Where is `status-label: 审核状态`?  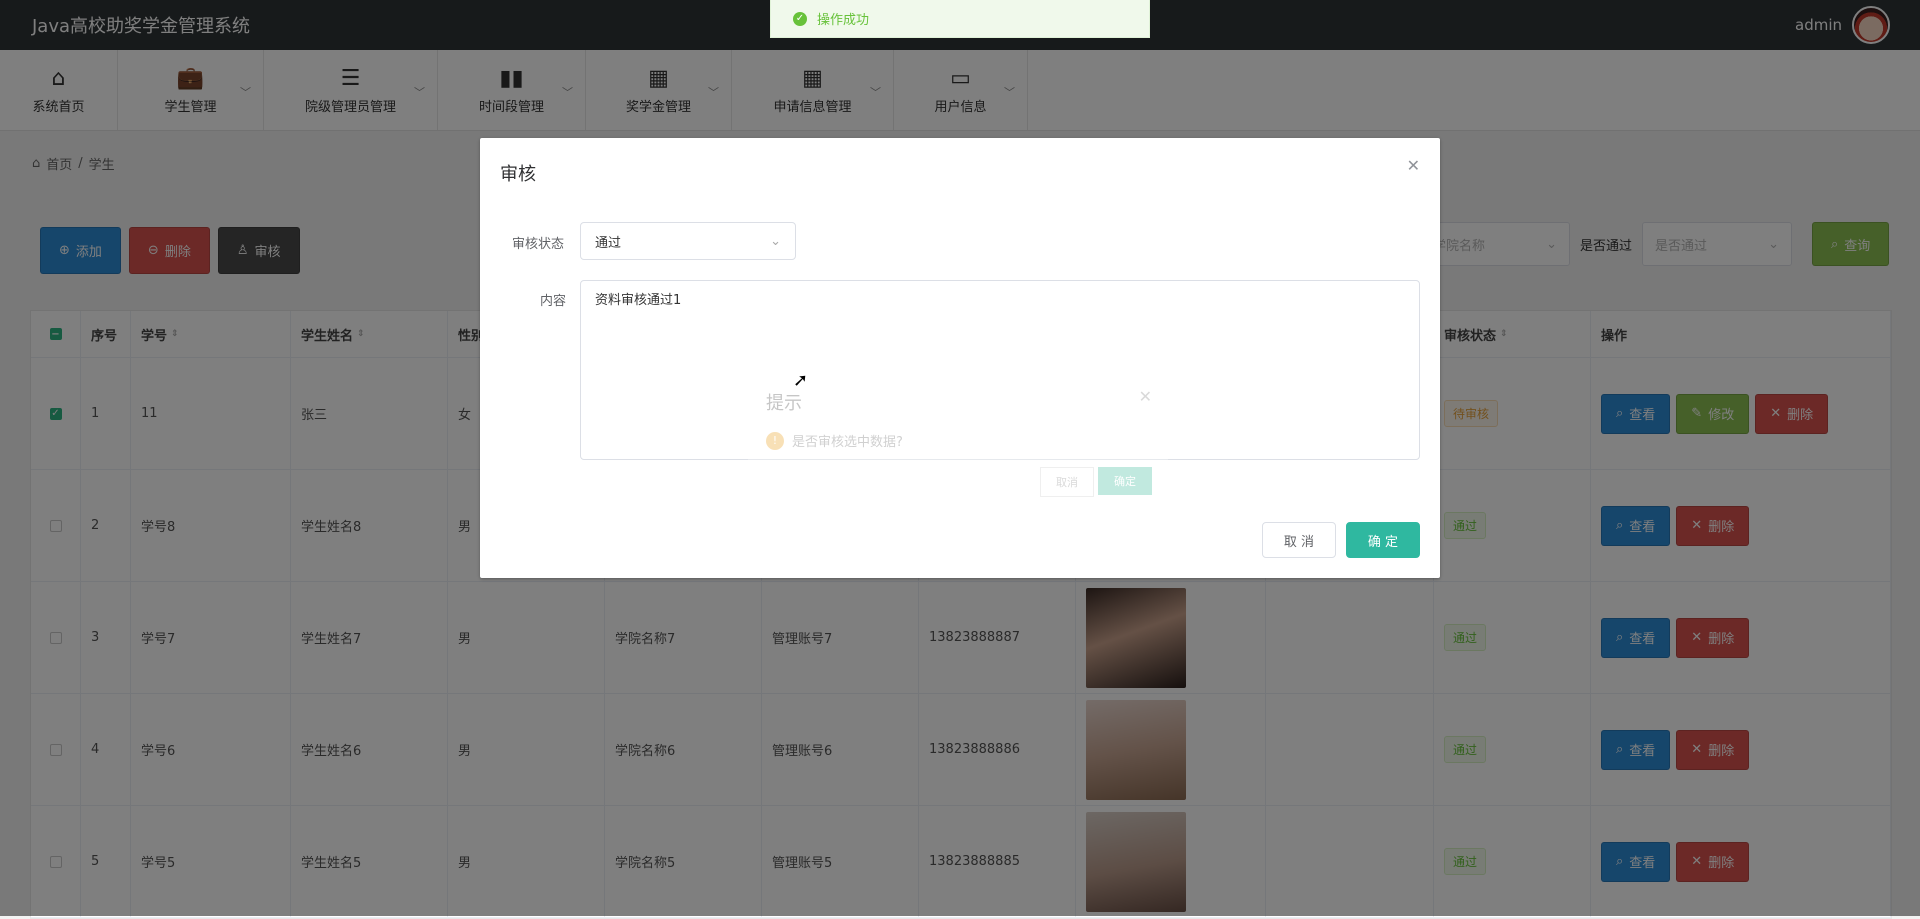
status-label: 审核状态 is located at coordinates (538, 244).